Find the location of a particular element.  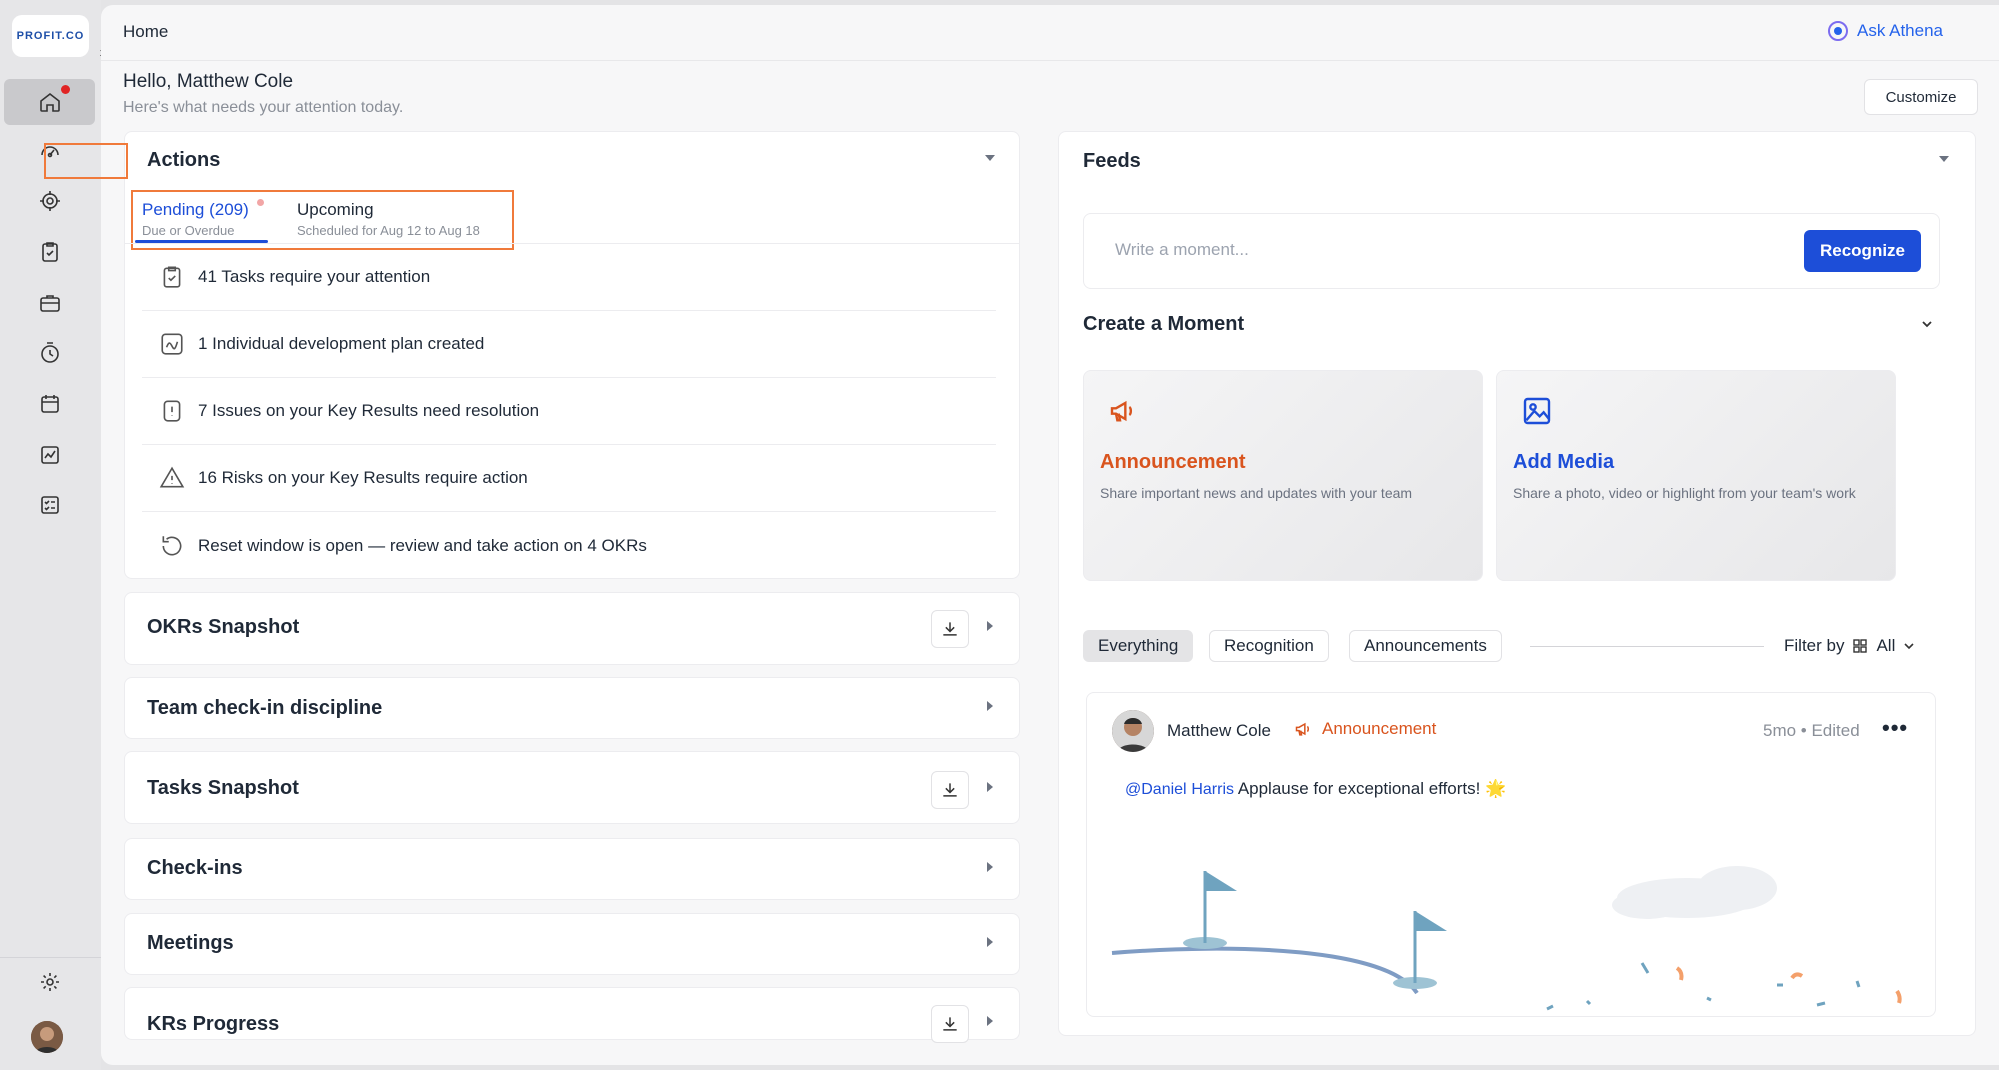

tab-pending: Pending (209) Due or Overdue is located at coordinates (195, 219).